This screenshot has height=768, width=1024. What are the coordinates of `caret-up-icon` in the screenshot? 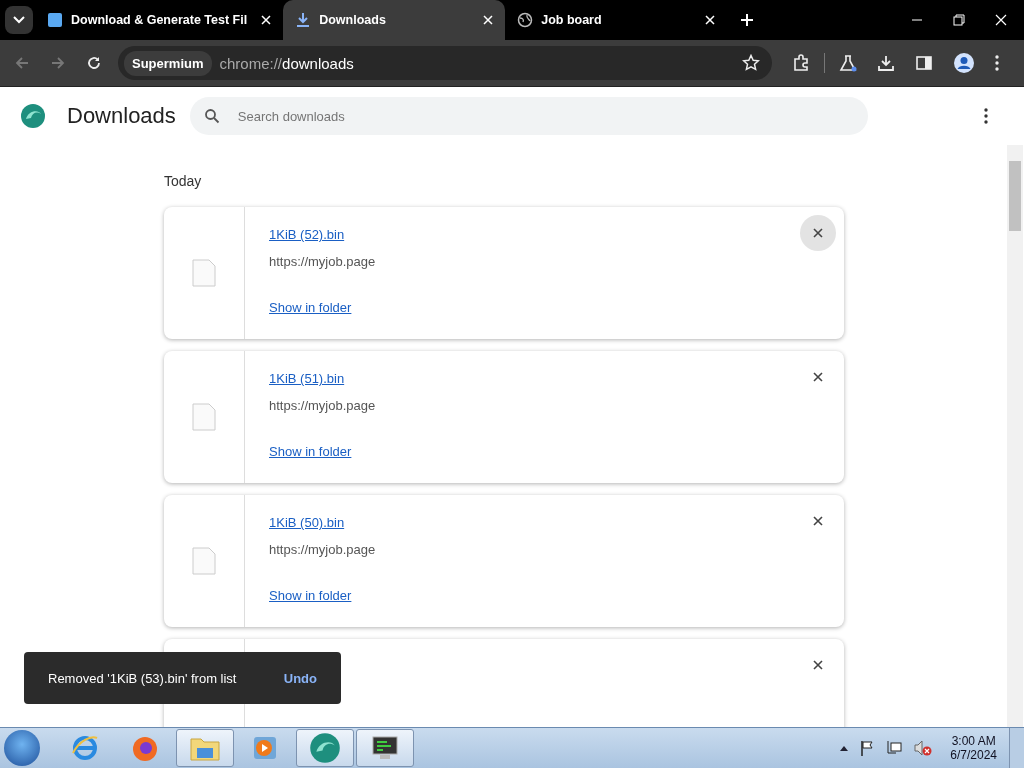 It's located at (844, 748).